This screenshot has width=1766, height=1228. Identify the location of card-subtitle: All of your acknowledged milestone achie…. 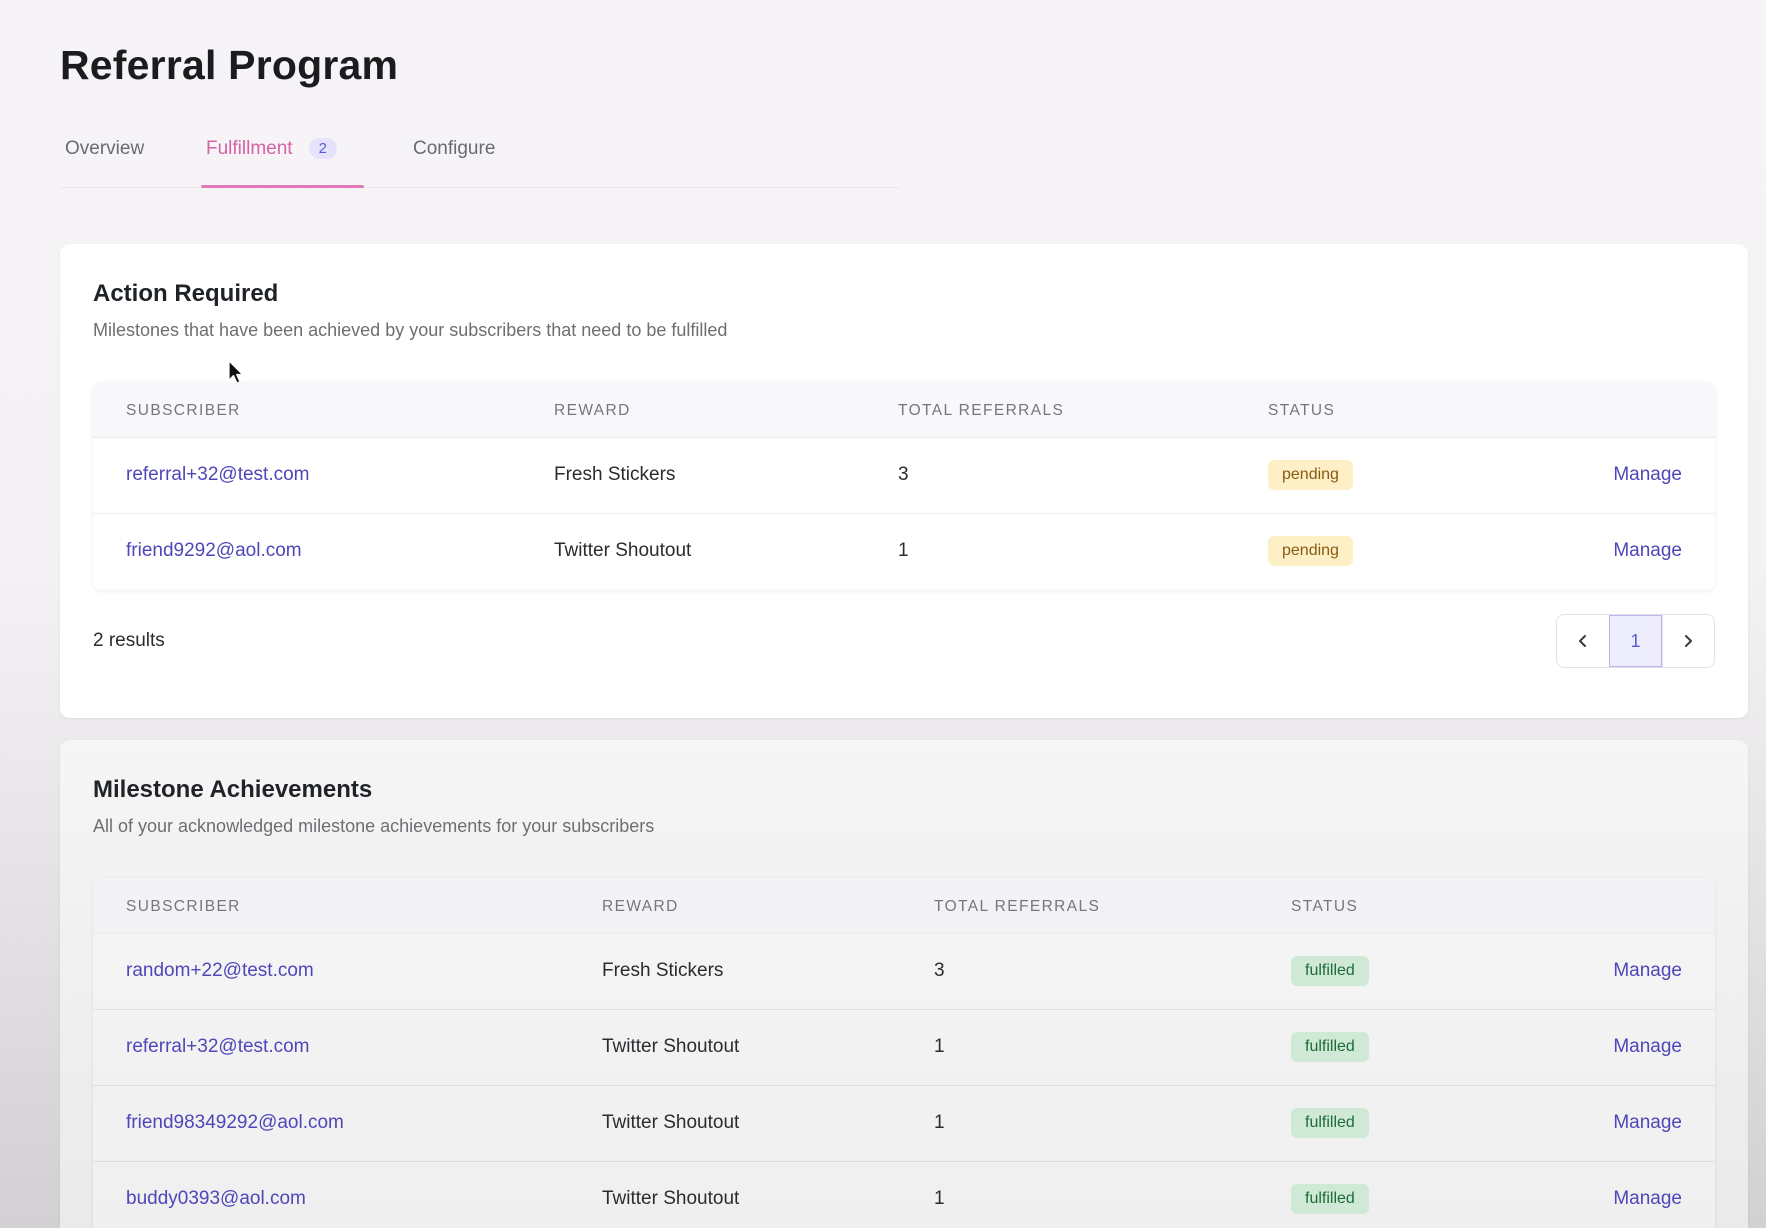
(374, 826).